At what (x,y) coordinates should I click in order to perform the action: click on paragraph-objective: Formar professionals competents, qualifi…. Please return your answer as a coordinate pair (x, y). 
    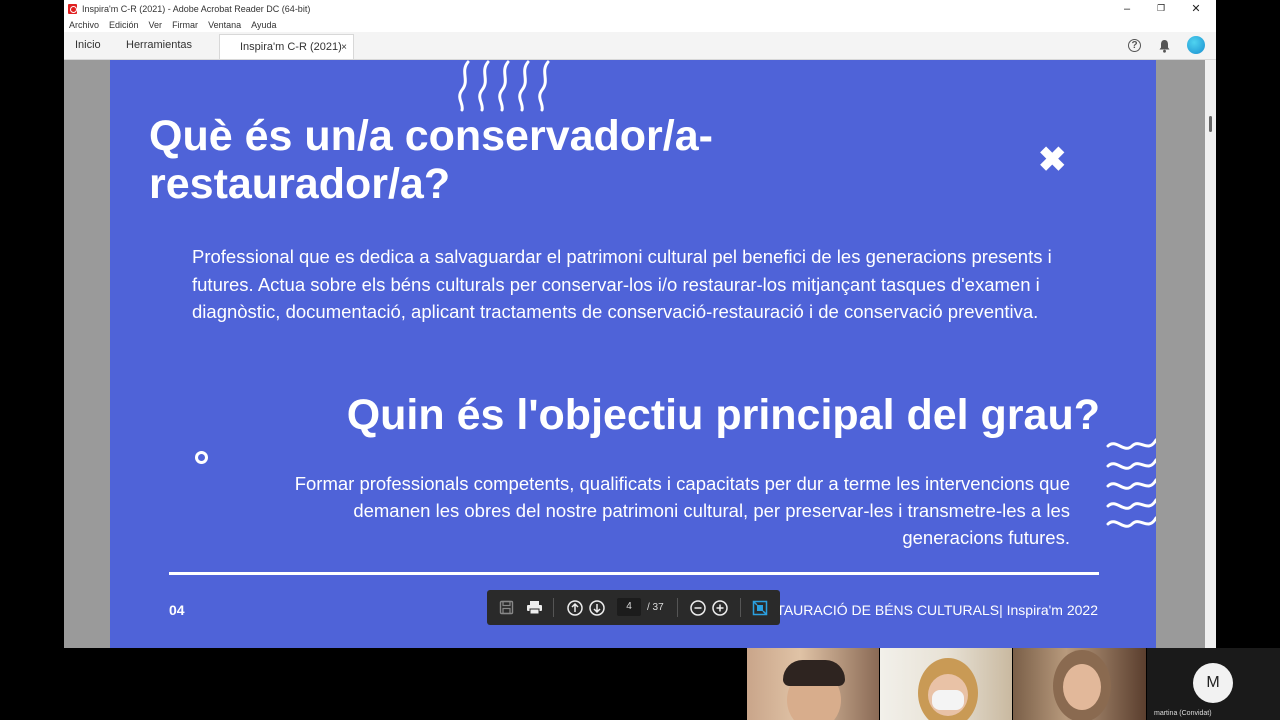
    Looking at the image, I should click on (682, 510).